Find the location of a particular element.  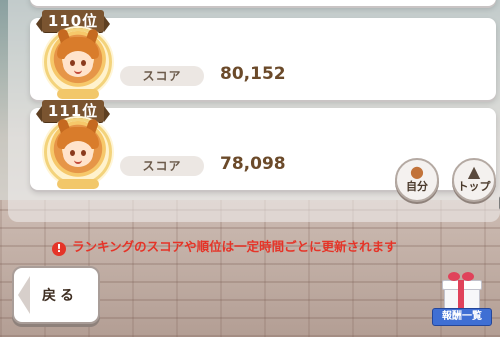

self-button-label: 自分 is located at coordinates (417, 186).